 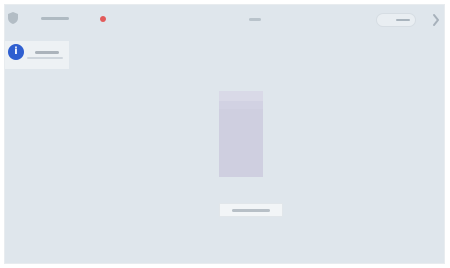 I want to click on toolbar-label-placeholder, so click(x=55, y=18).